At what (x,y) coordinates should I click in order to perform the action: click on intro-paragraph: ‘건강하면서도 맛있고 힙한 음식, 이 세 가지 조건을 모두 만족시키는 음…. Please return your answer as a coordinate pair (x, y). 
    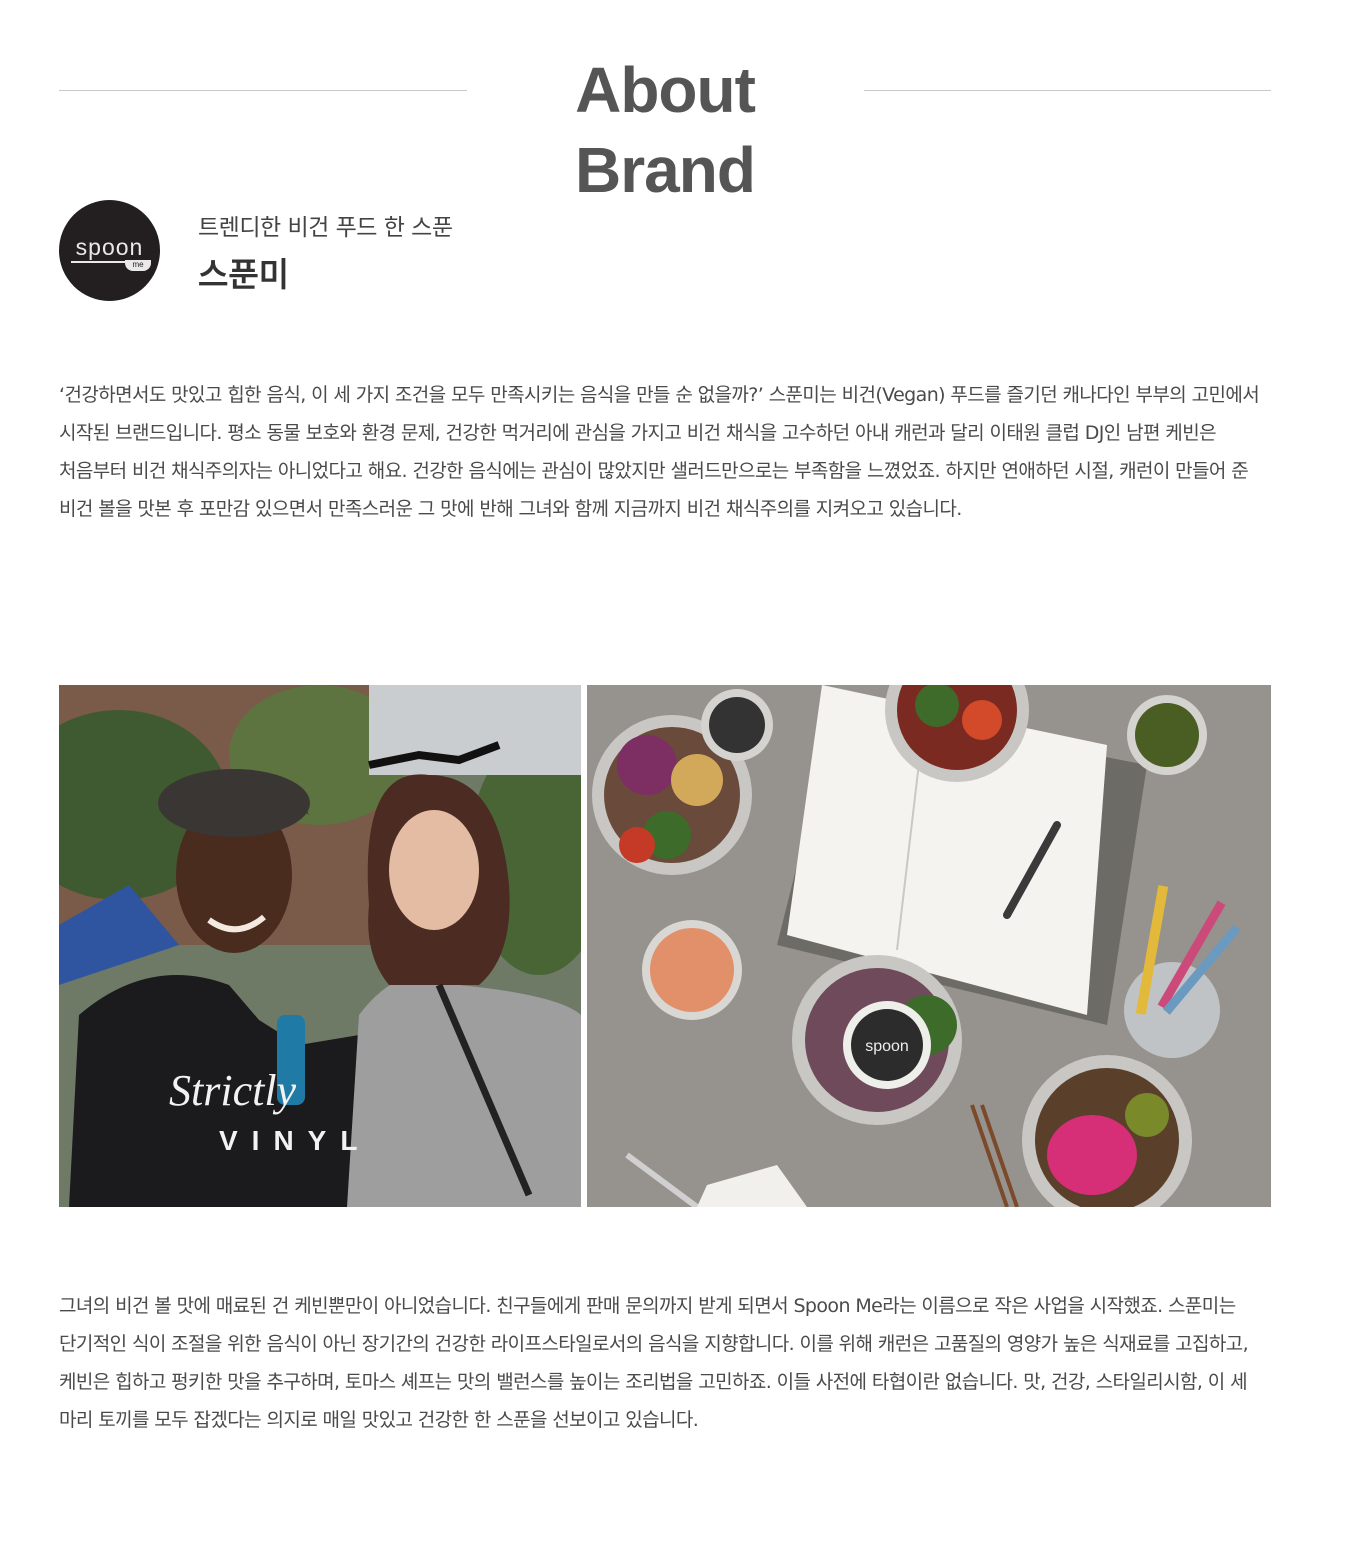
    Looking at the image, I should click on (659, 452).